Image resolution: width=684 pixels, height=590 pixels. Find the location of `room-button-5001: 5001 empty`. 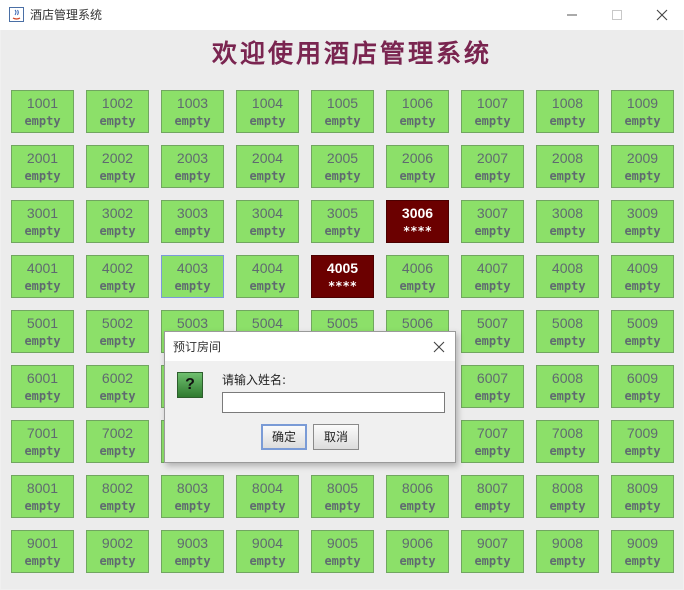

room-button-5001: 5001 empty is located at coordinates (42, 331).